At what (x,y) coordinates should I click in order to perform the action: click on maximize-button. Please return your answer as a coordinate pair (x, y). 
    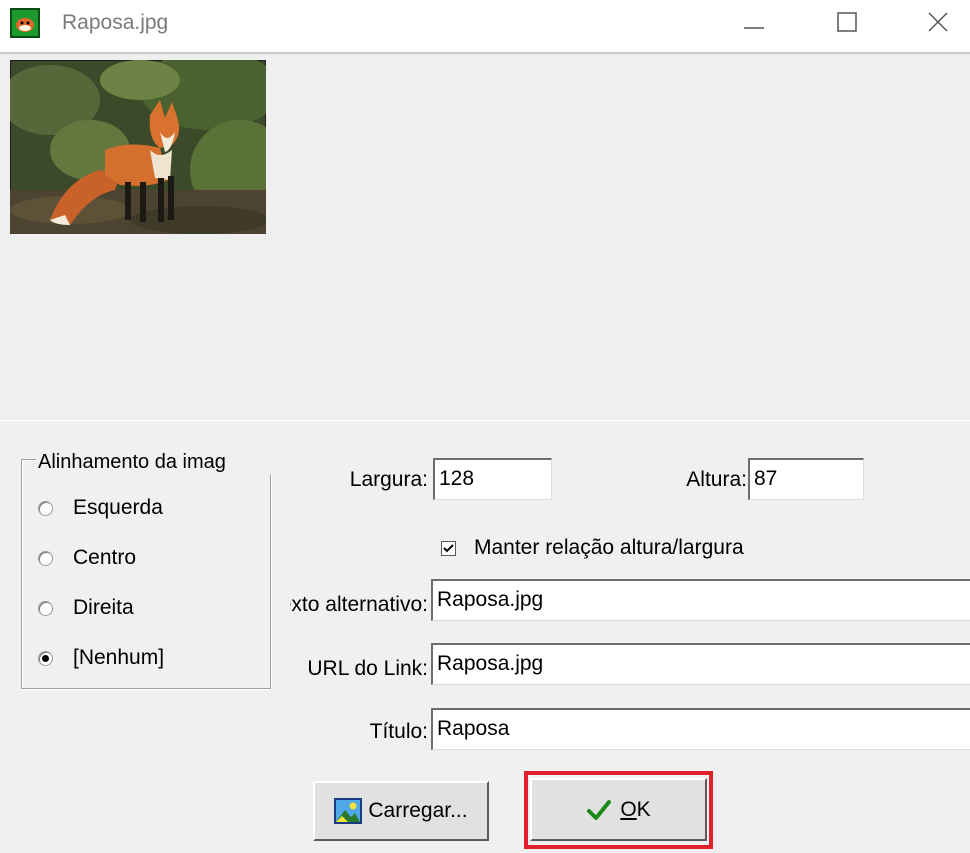
    Looking at the image, I should click on (846, 23).